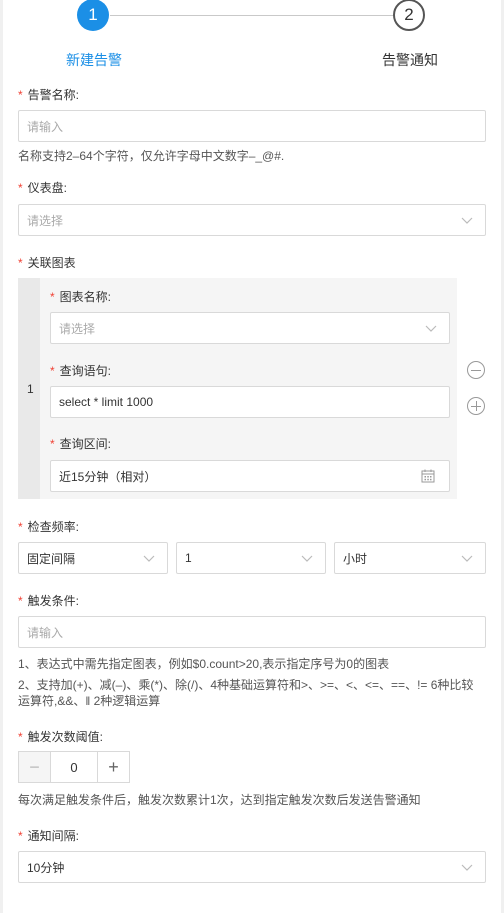  I want to click on trigger-threshold-stepper: − 0 +, so click(74, 767).